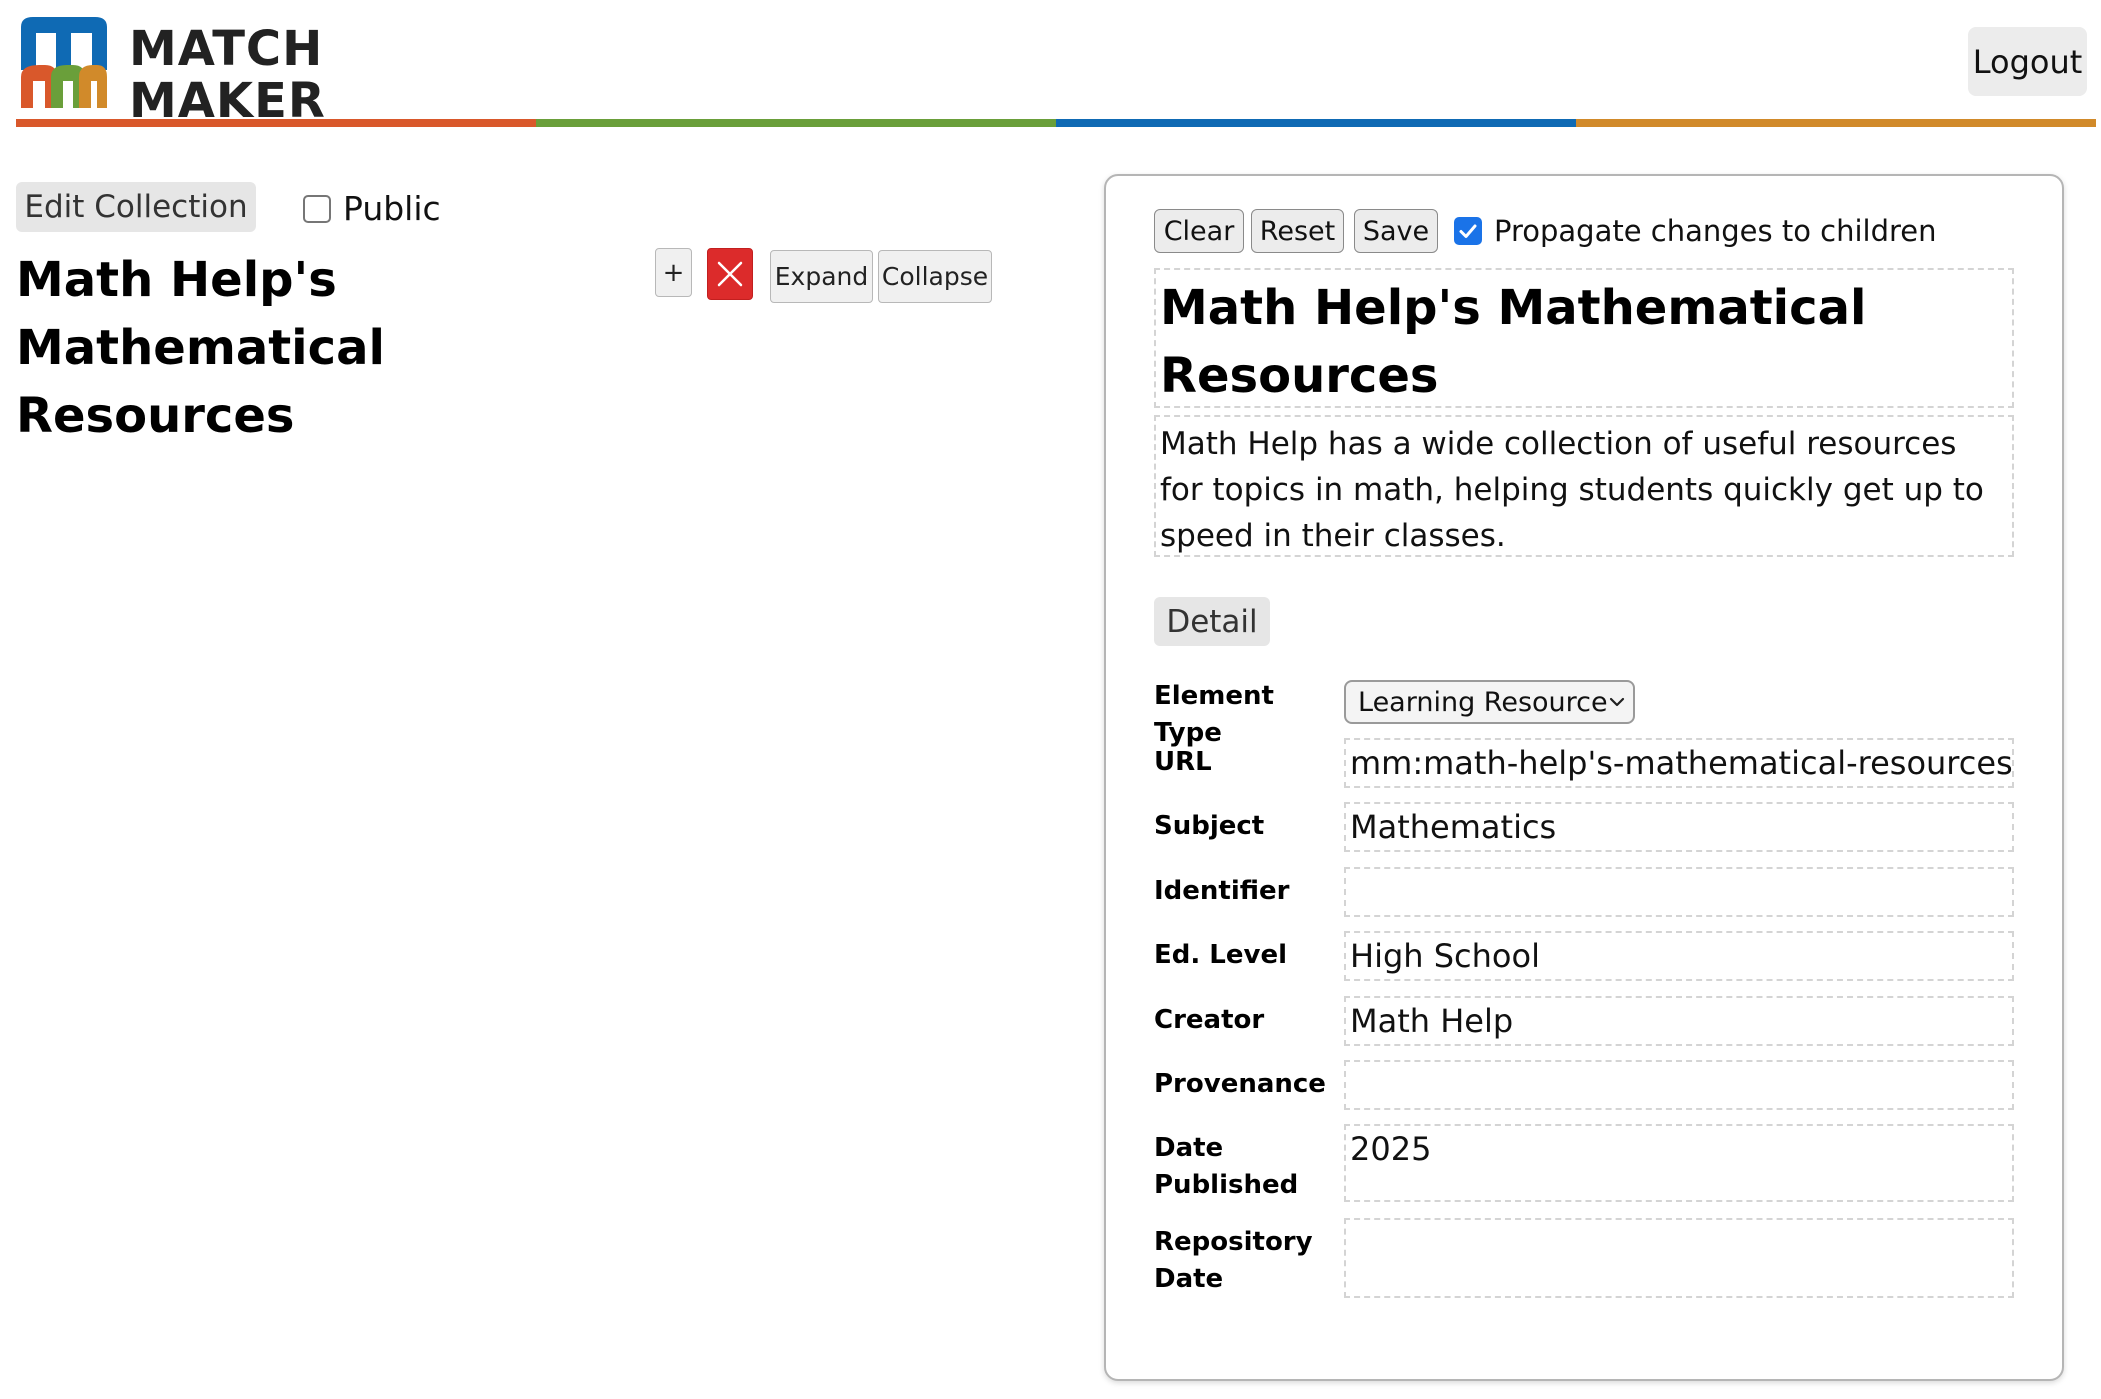 The width and height of the screenshot is (2101, 1399). I want to click on title-field: Math Help's Mathematical Resources, so click(1584, 338).